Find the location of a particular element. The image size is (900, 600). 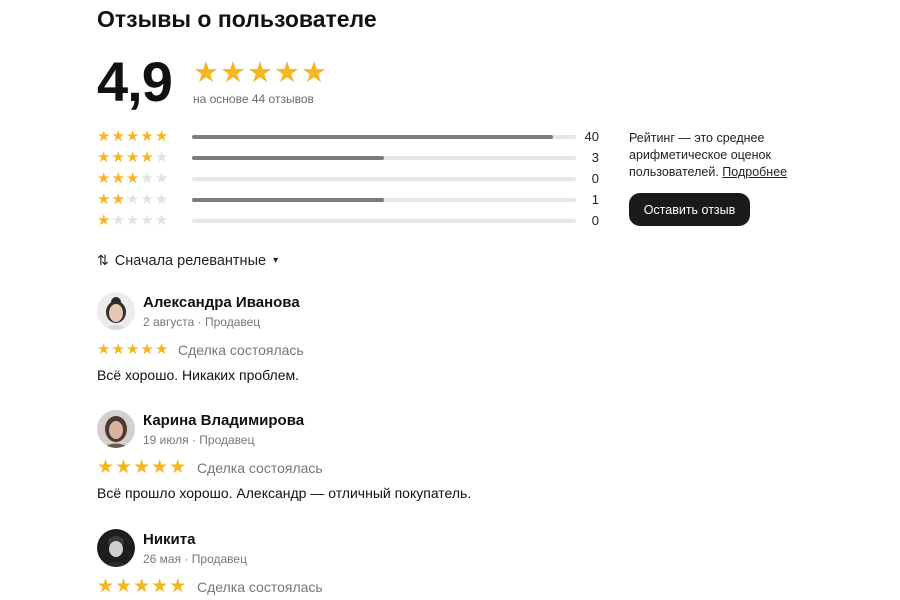

chevron-down-icon: ▾ is located at coordinates (276, 260).